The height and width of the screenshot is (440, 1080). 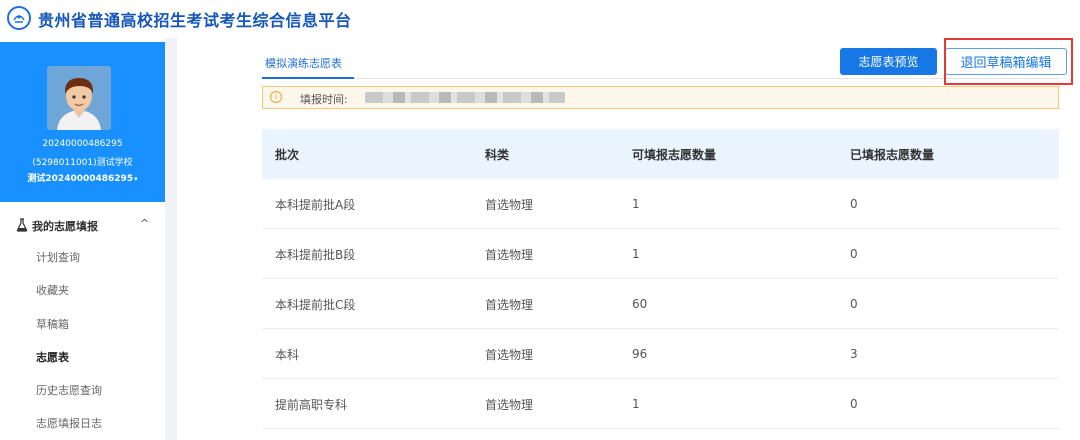 I want to click on cell-batch: 本科提前批C段, so click(x=315, y=304).